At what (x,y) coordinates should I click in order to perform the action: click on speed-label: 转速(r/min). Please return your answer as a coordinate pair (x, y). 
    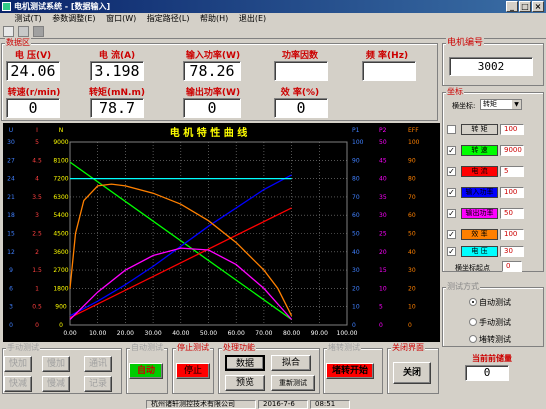
    Looking at the image, I should click on (34, 93).